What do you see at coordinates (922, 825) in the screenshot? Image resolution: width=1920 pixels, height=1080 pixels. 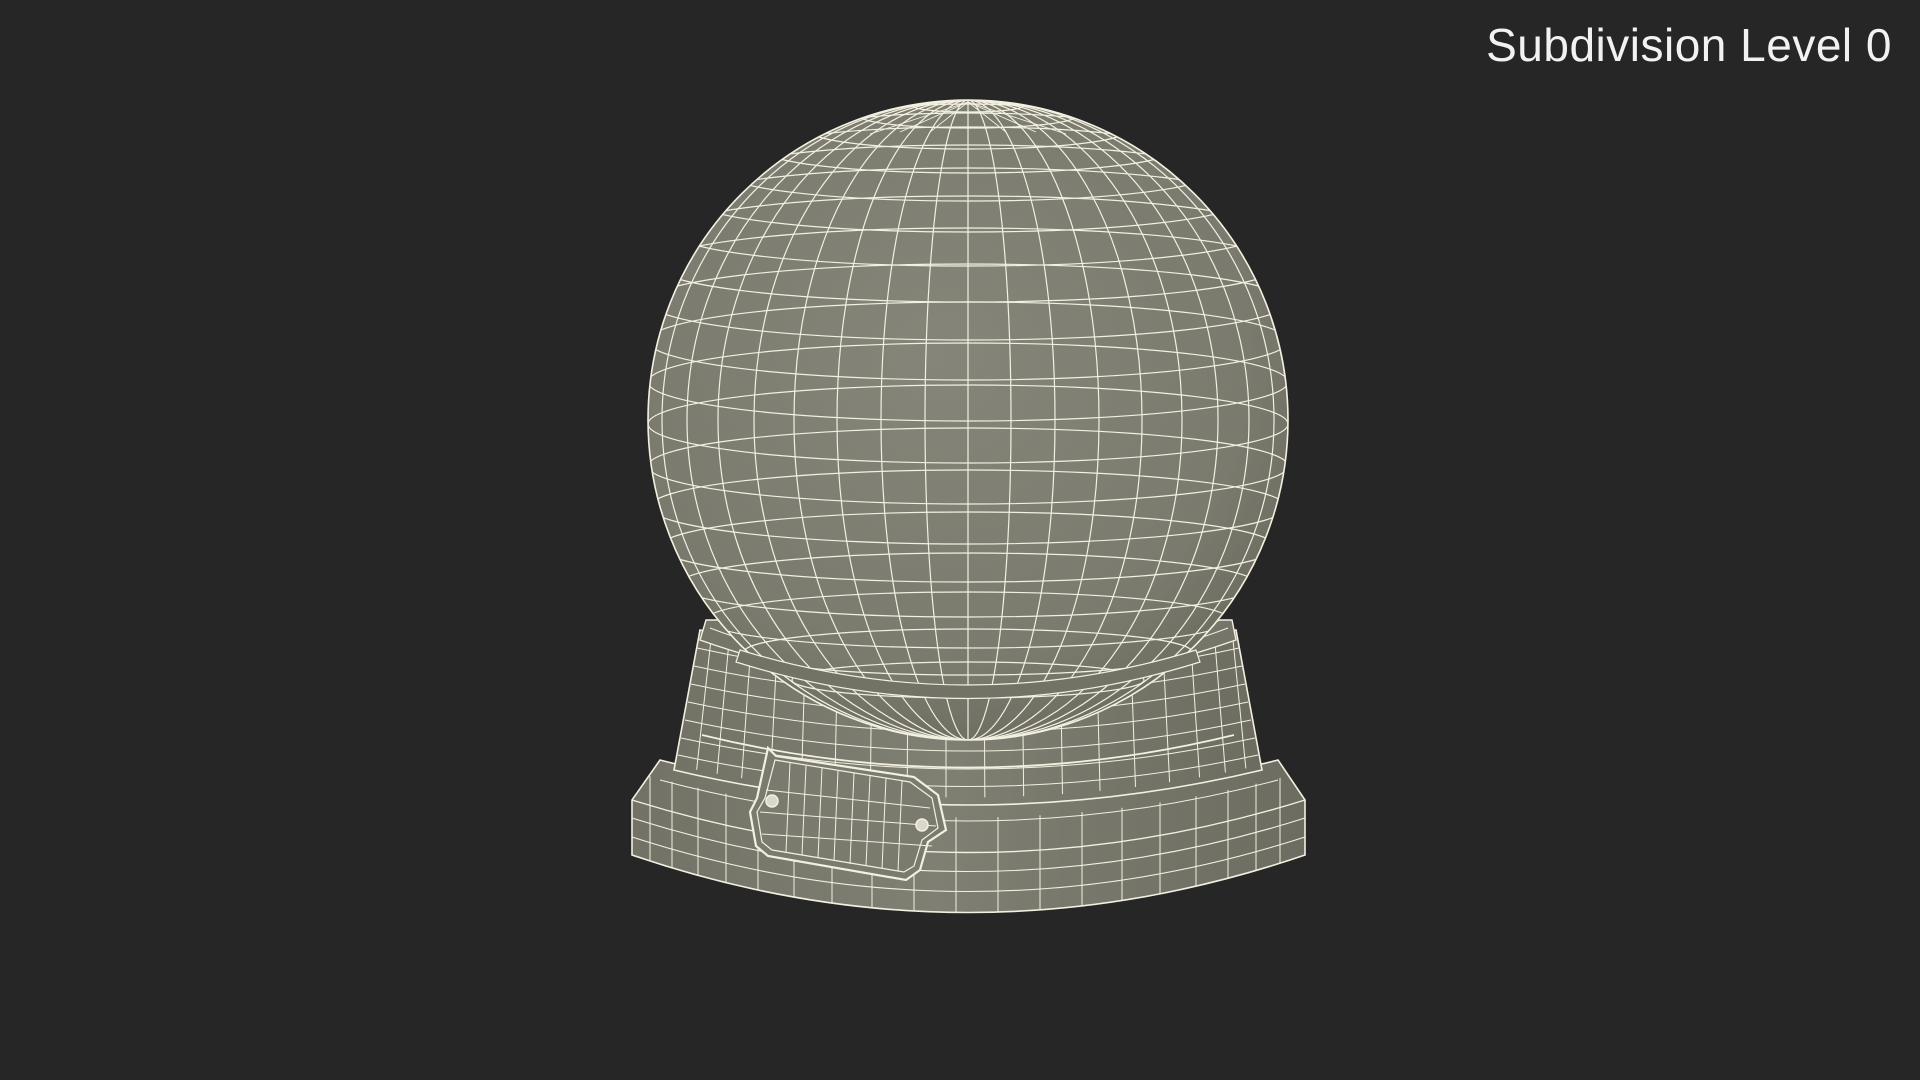 I see `plate-screw-right` at bounding box center [922, 825].